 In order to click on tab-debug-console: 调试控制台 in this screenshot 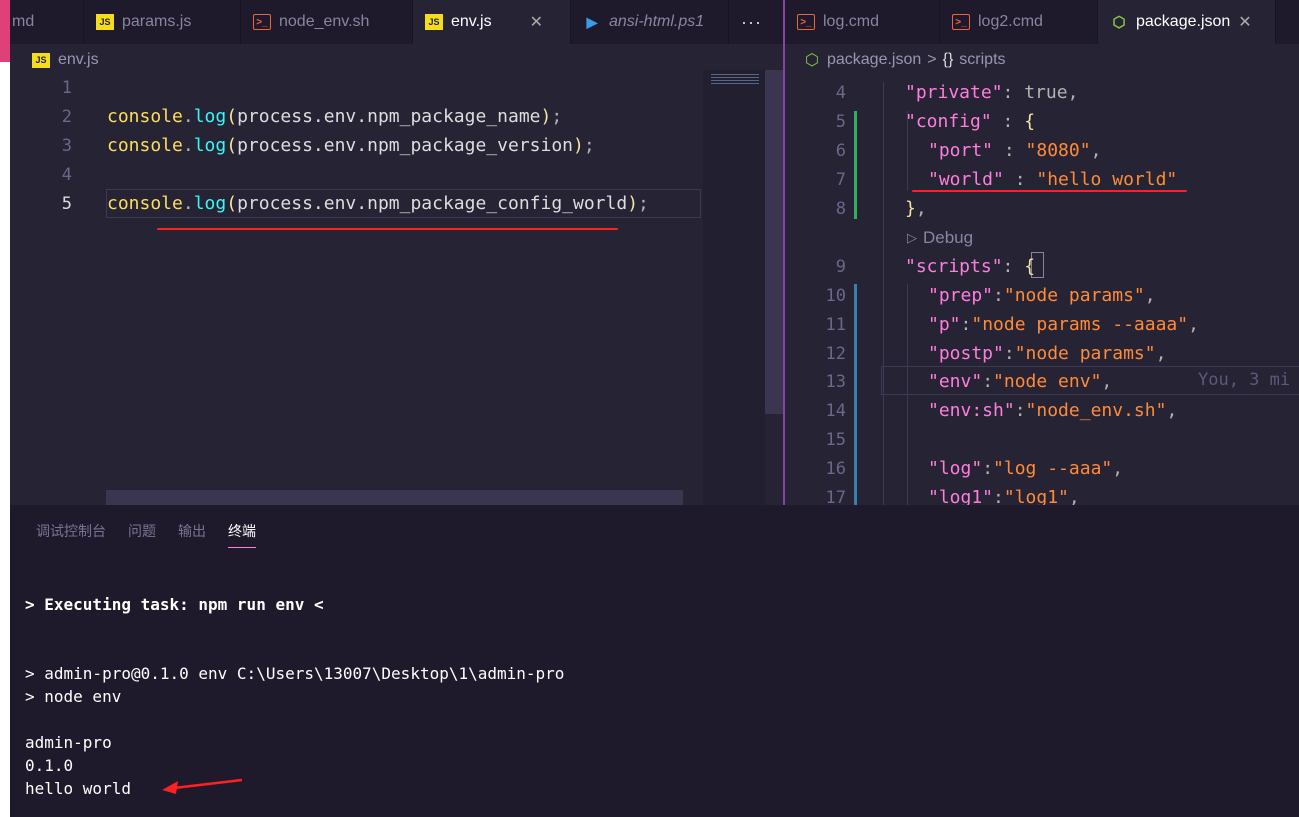, I will do `click(71, 534)`.